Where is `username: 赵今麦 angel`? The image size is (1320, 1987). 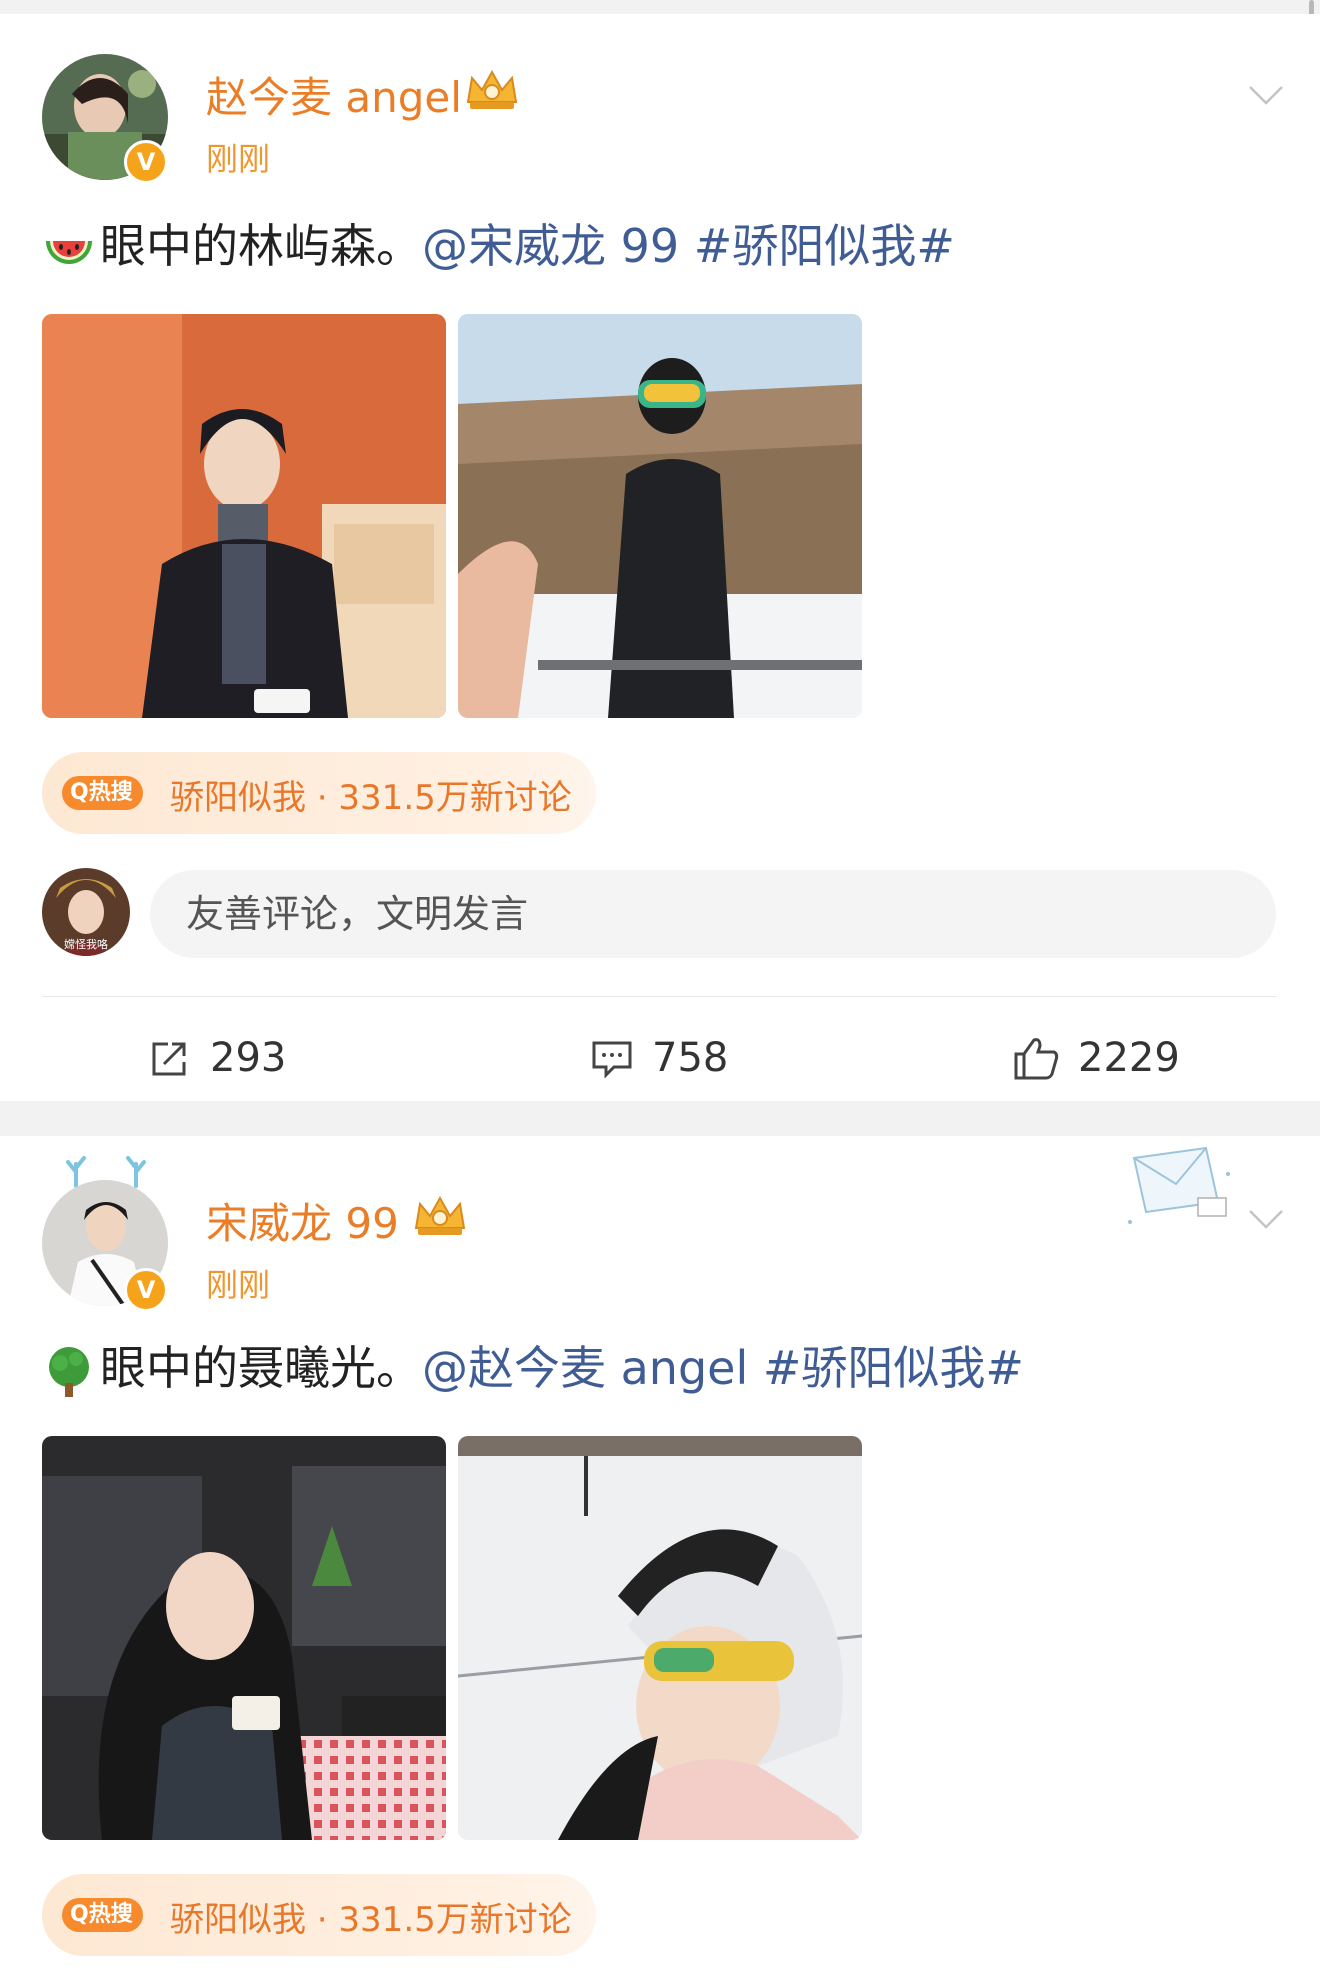
username: 赵今麦 angel is located at coordinates (334, 94).